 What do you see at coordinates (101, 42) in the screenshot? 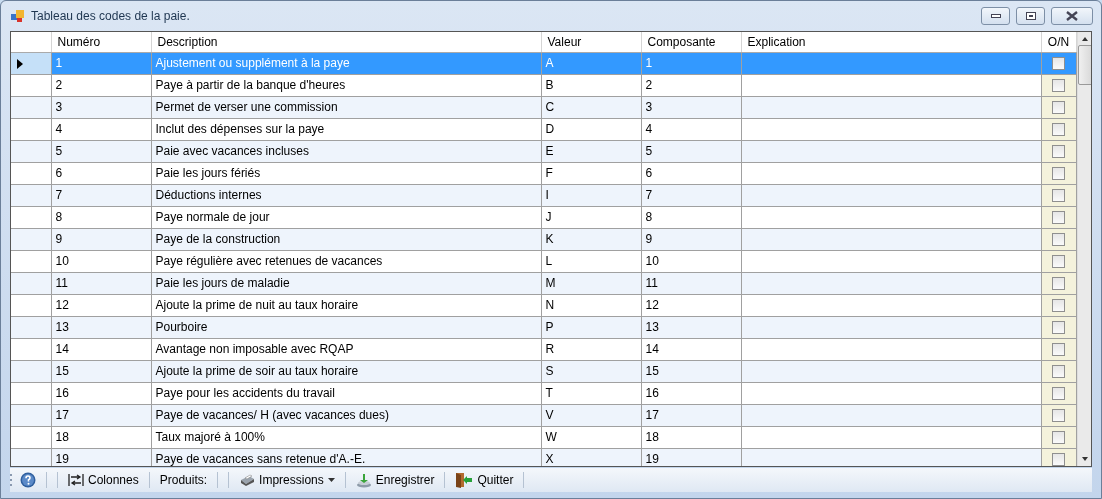
I see `column-header: Numéro` at bounding box center [101, 42].